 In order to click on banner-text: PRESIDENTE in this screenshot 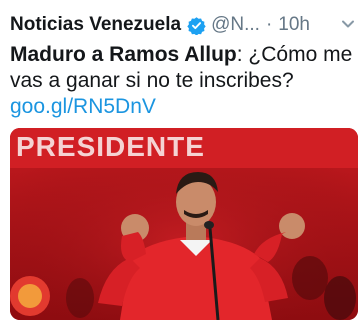, I will do `click(110, 146)`.